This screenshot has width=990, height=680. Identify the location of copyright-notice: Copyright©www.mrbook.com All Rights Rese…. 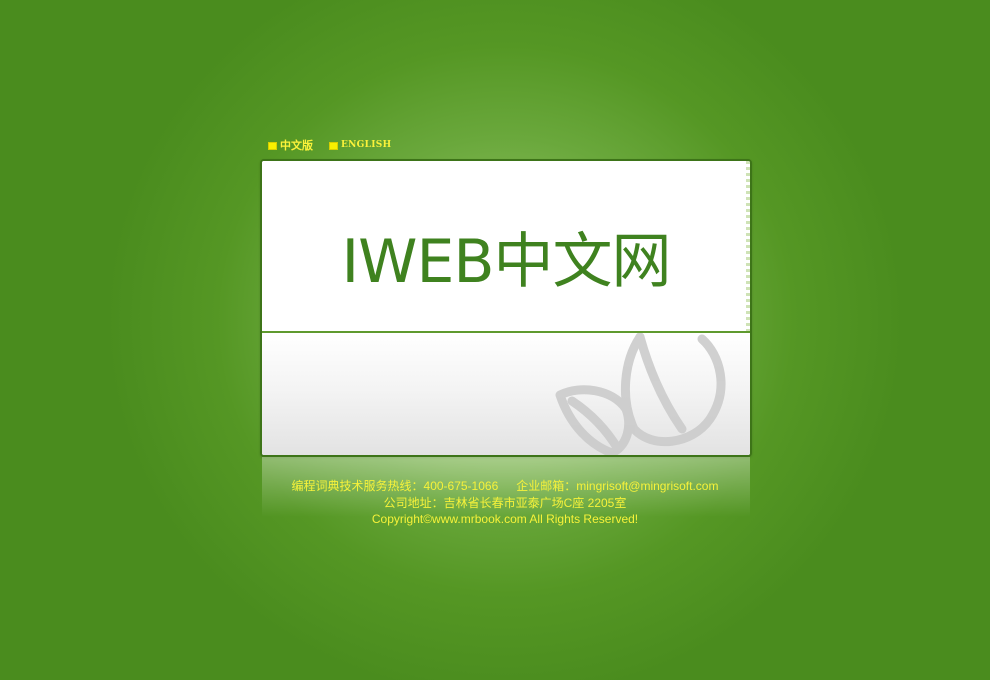
(505, 519).